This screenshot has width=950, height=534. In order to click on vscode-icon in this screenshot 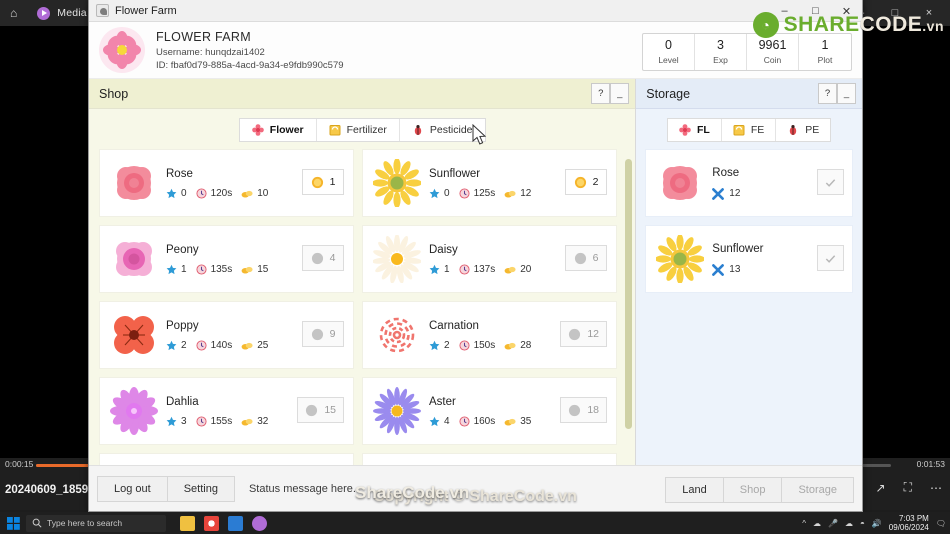, I will do `click(235, 523)`.